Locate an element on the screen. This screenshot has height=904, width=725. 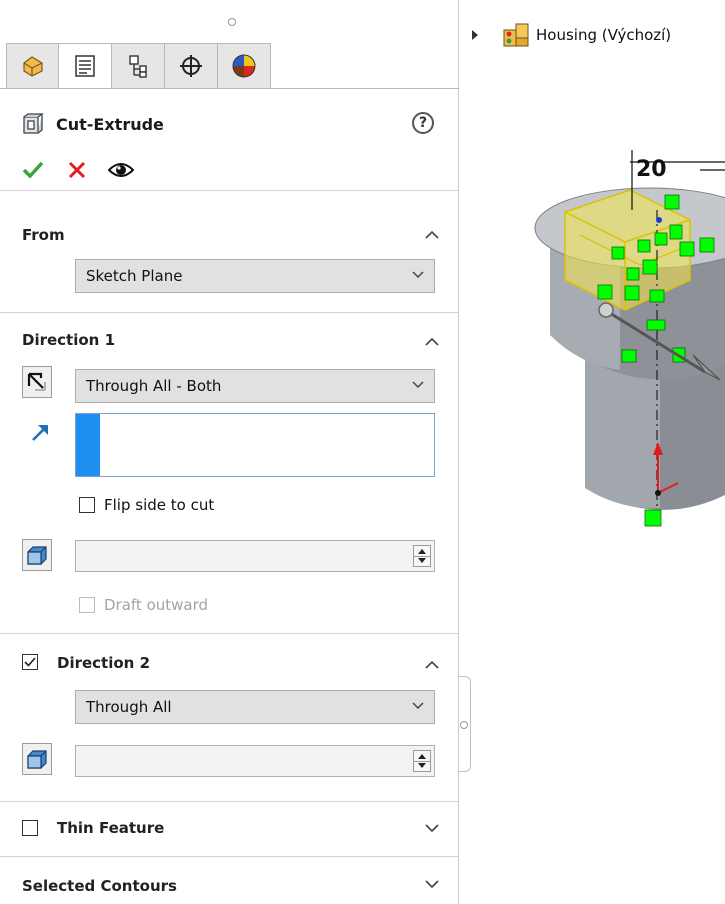
tab-configuration-manager is located at coordinates (138, 66).